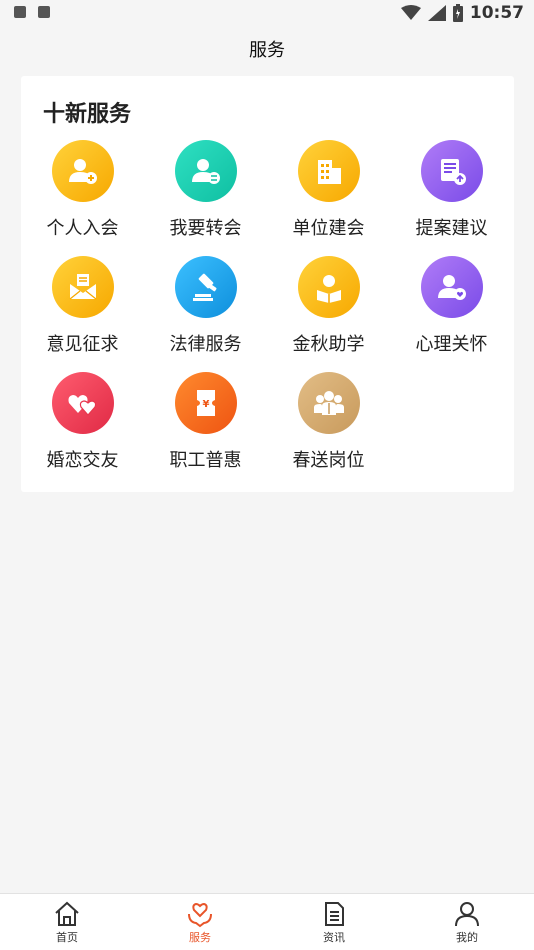  I want to click on tab-service: 服务, so click(200, 922).